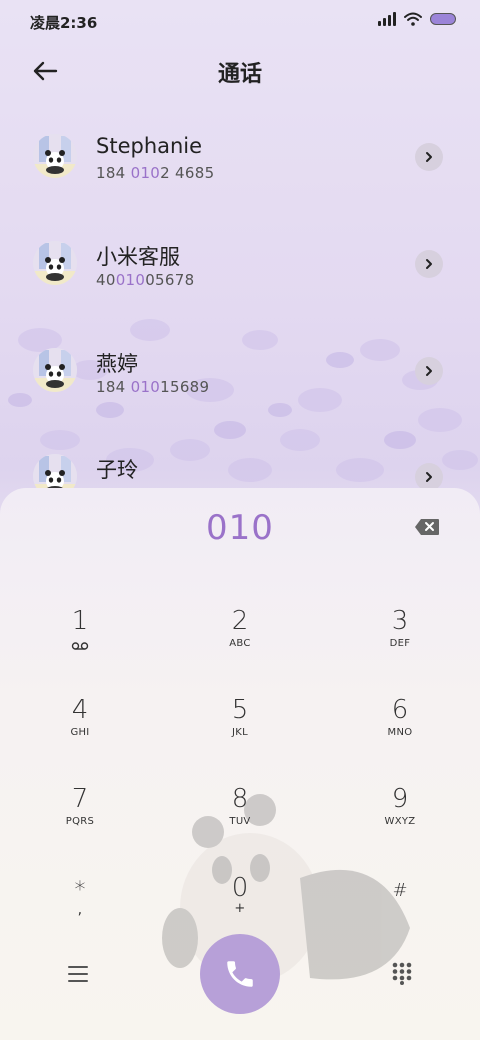 The height and width of the screenshot is (1040, 480). What do you see at coordinates (80, 735) in the screenshot?
I see `dial-key-4: 4 GHI` at bounding box center [80, 735].